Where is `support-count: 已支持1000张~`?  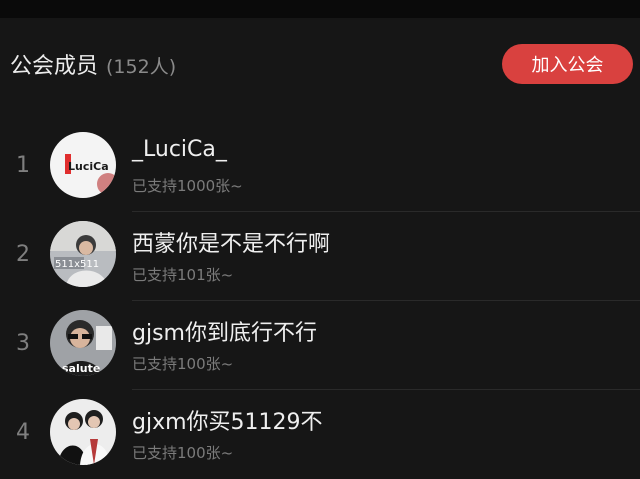
support-count: 已支持1000张~ is located at coordinates (187, 186).